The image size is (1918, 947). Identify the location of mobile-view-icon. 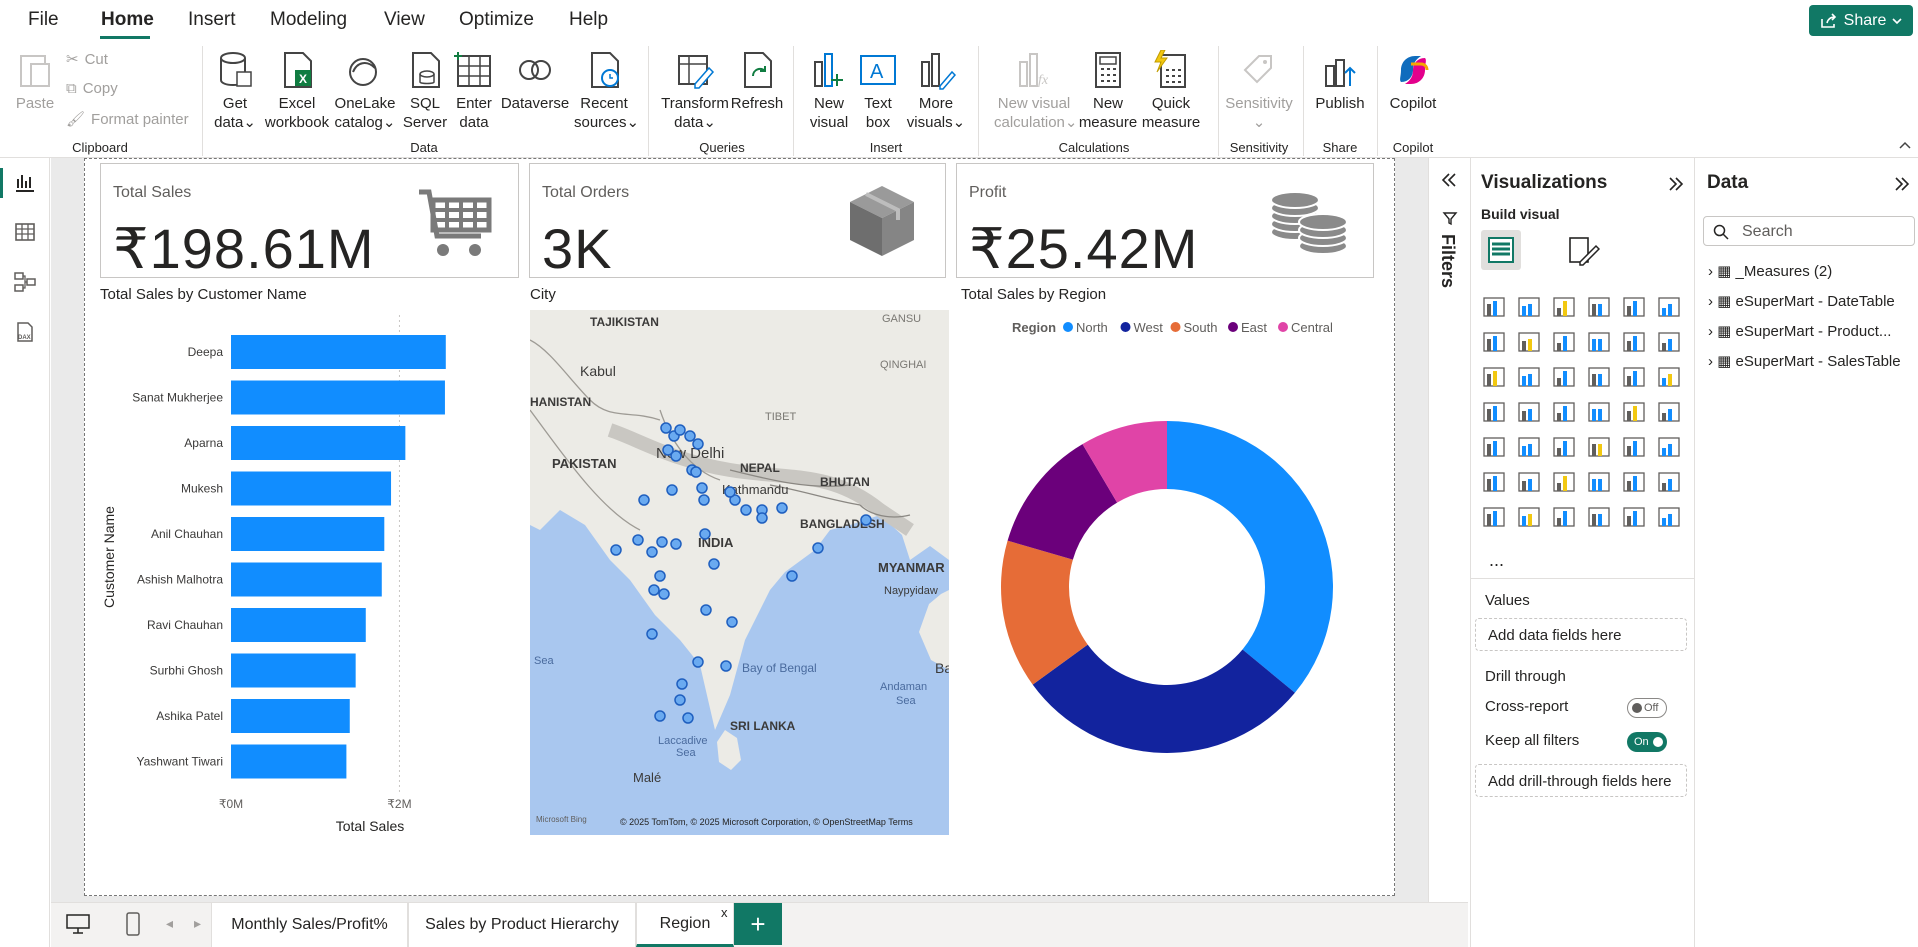
(133, 924).